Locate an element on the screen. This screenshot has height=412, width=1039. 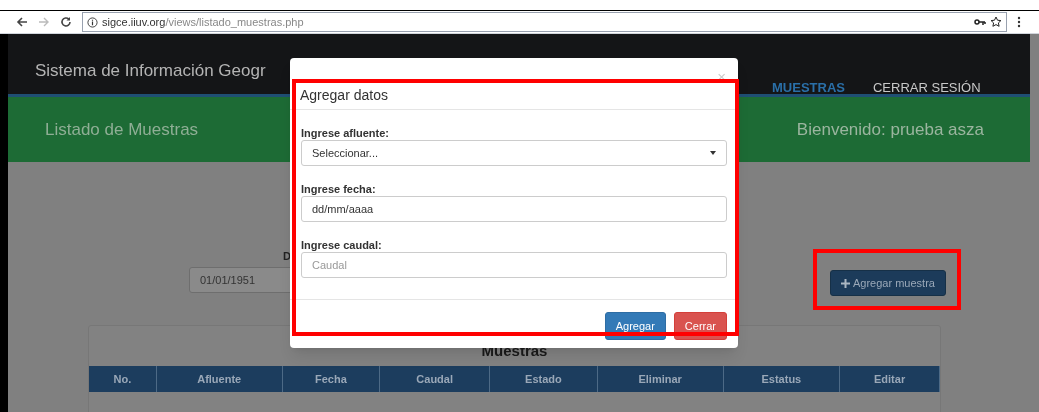
field-label: Ingrese caudal: is located at coordinates (342, 246).